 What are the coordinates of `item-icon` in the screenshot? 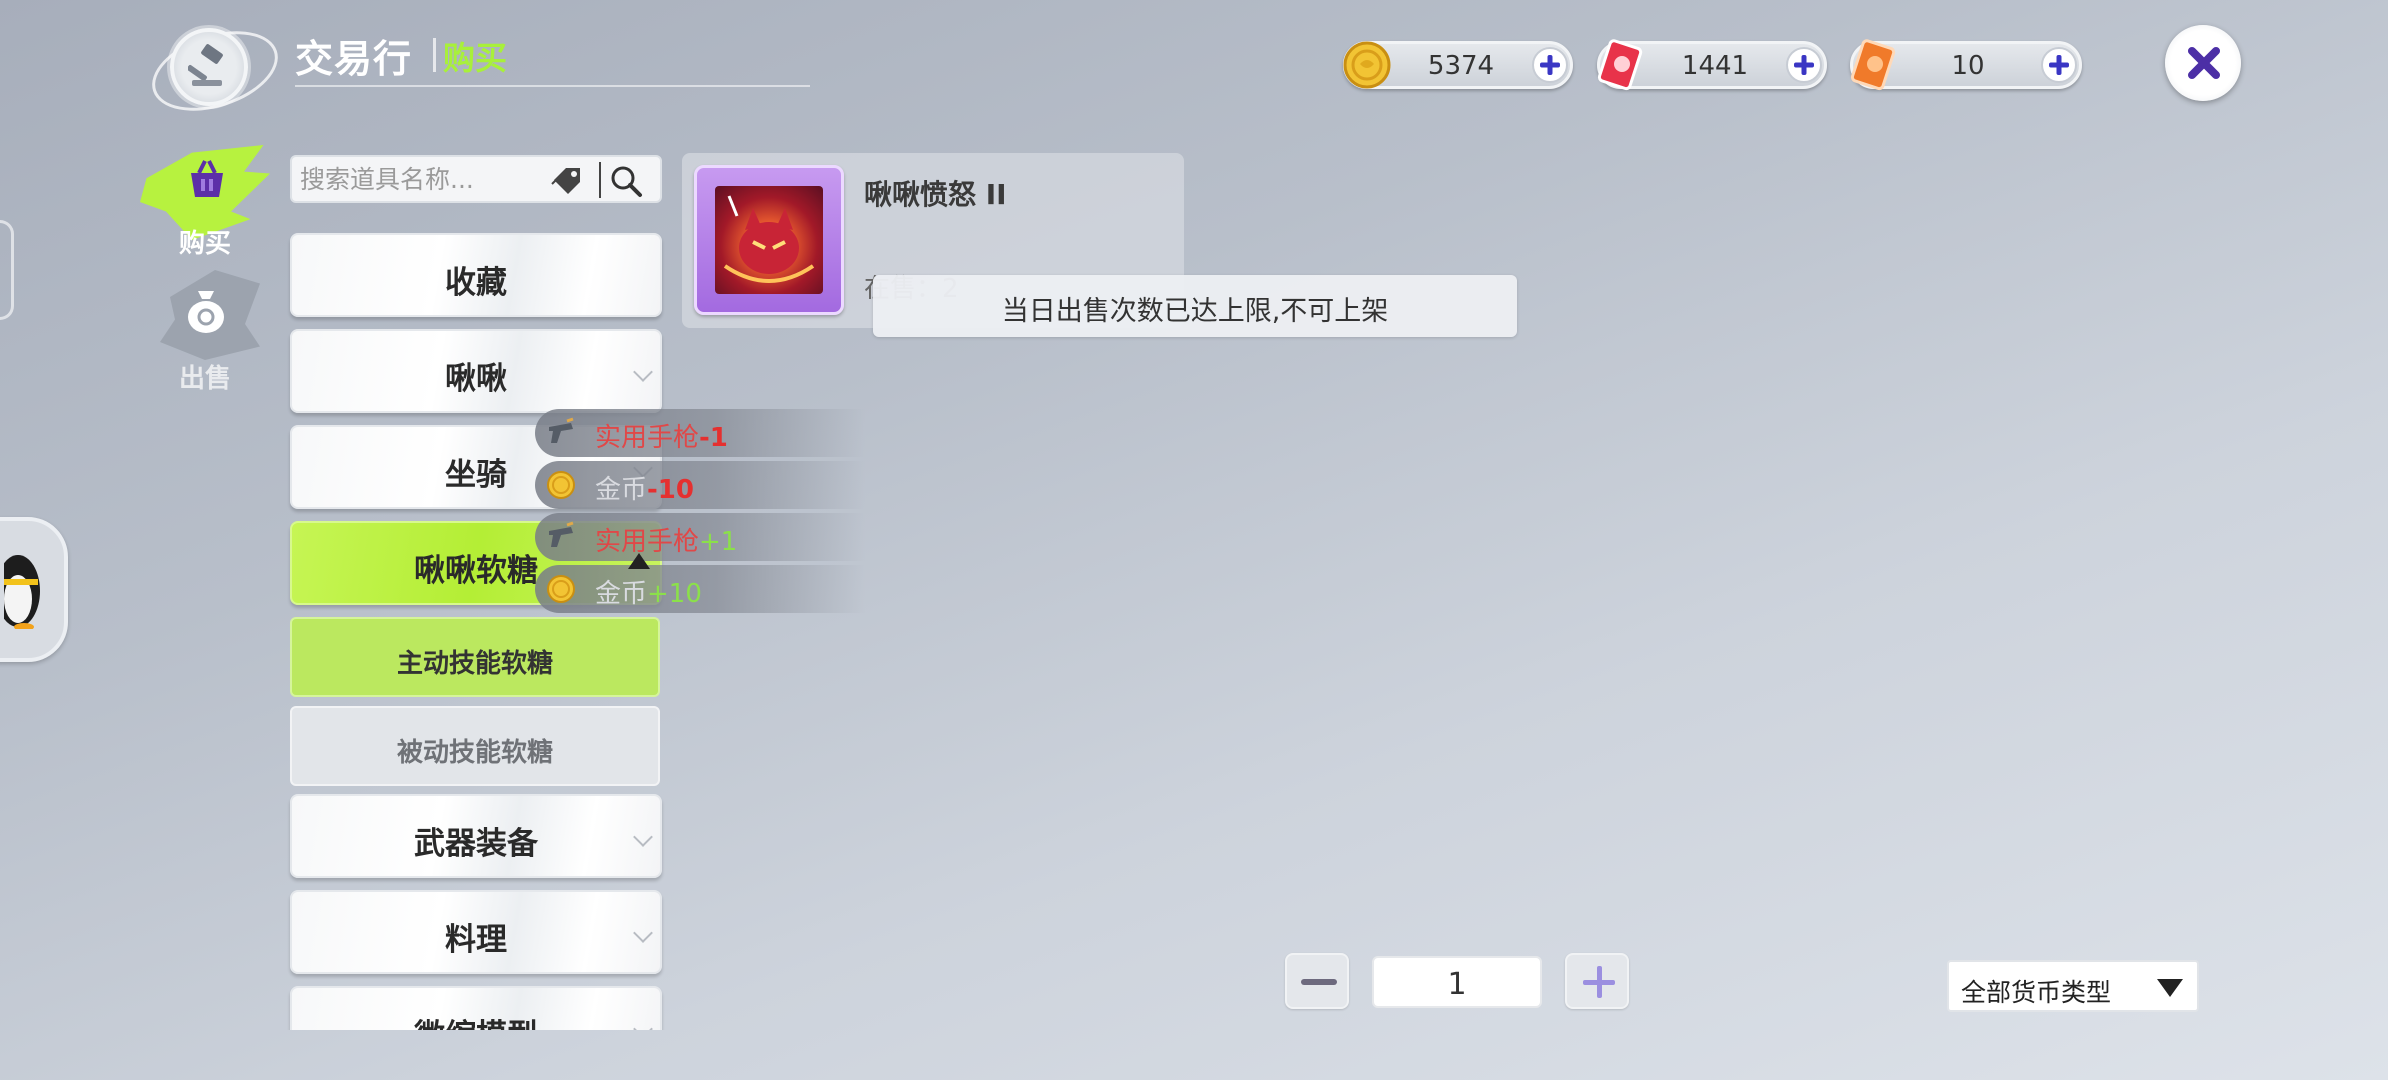 It's located at (769, 240).